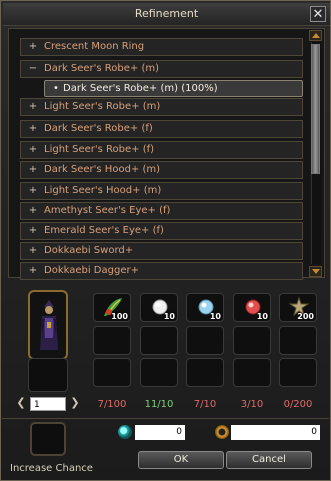 This screenshot has width=331, height=481. Describe the element at coordinates (298, 307) in the screenshot. I see `material-slot: 200` at that location.